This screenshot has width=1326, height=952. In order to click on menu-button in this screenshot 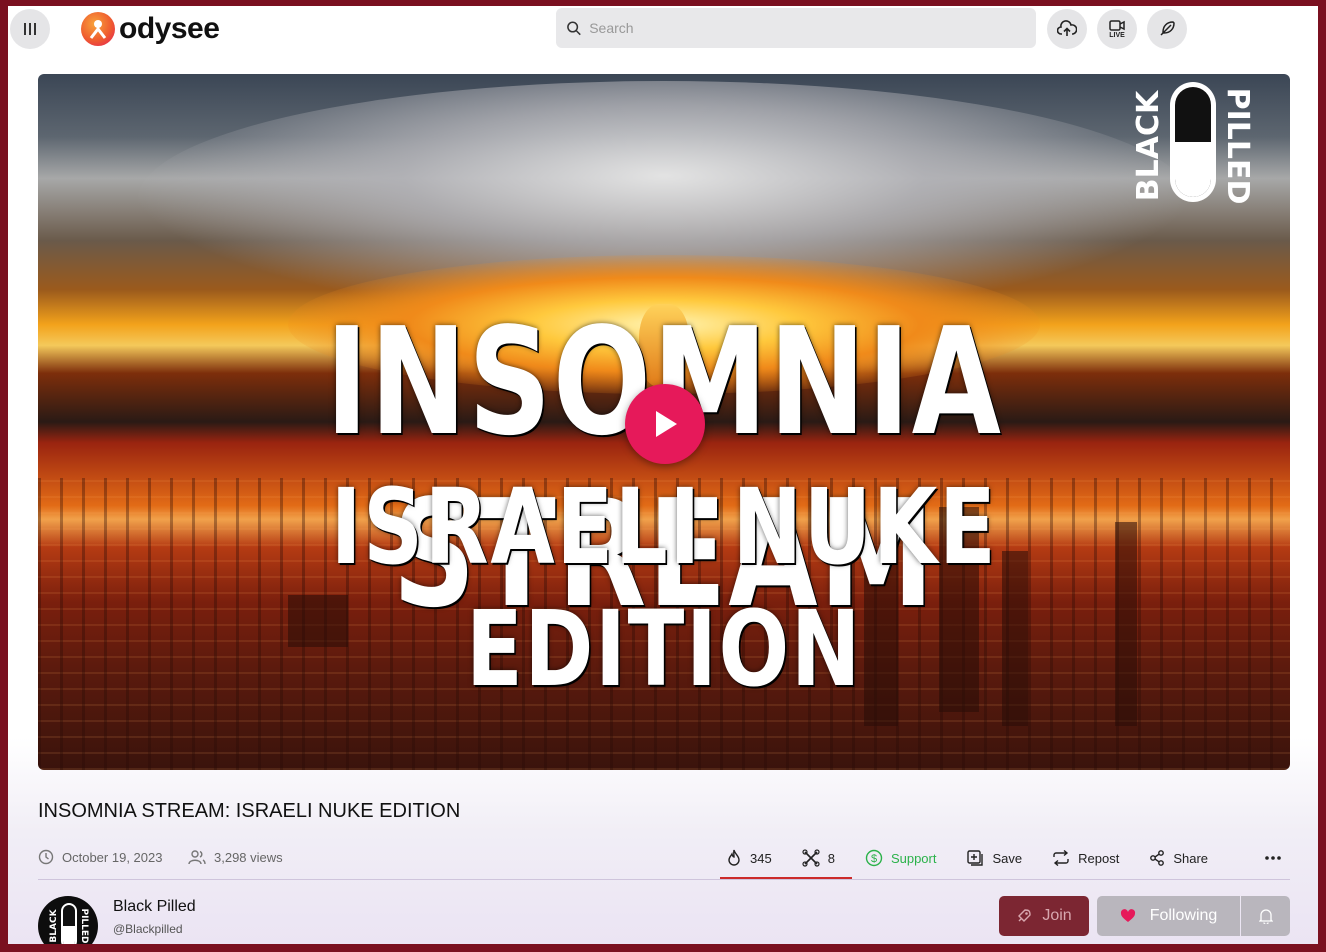, I will do `click(30, 29)`.